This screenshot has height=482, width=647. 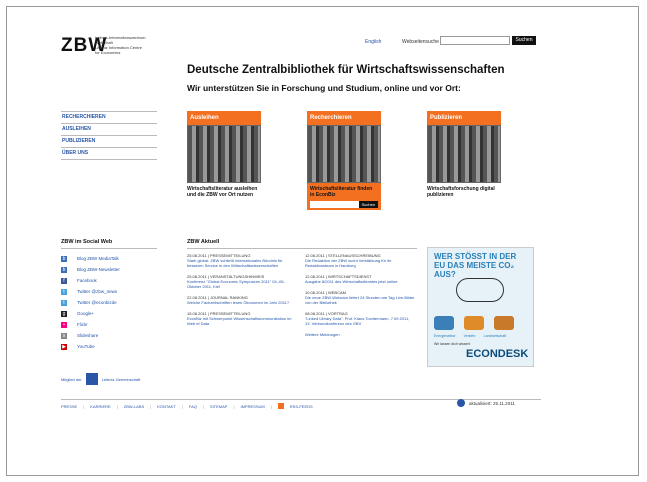 What do you see at coordinates (134, 406) in the screenshot?
I see `footer-link-zbw-labs: ZBW-LABS` at bounding box center [134, 406].